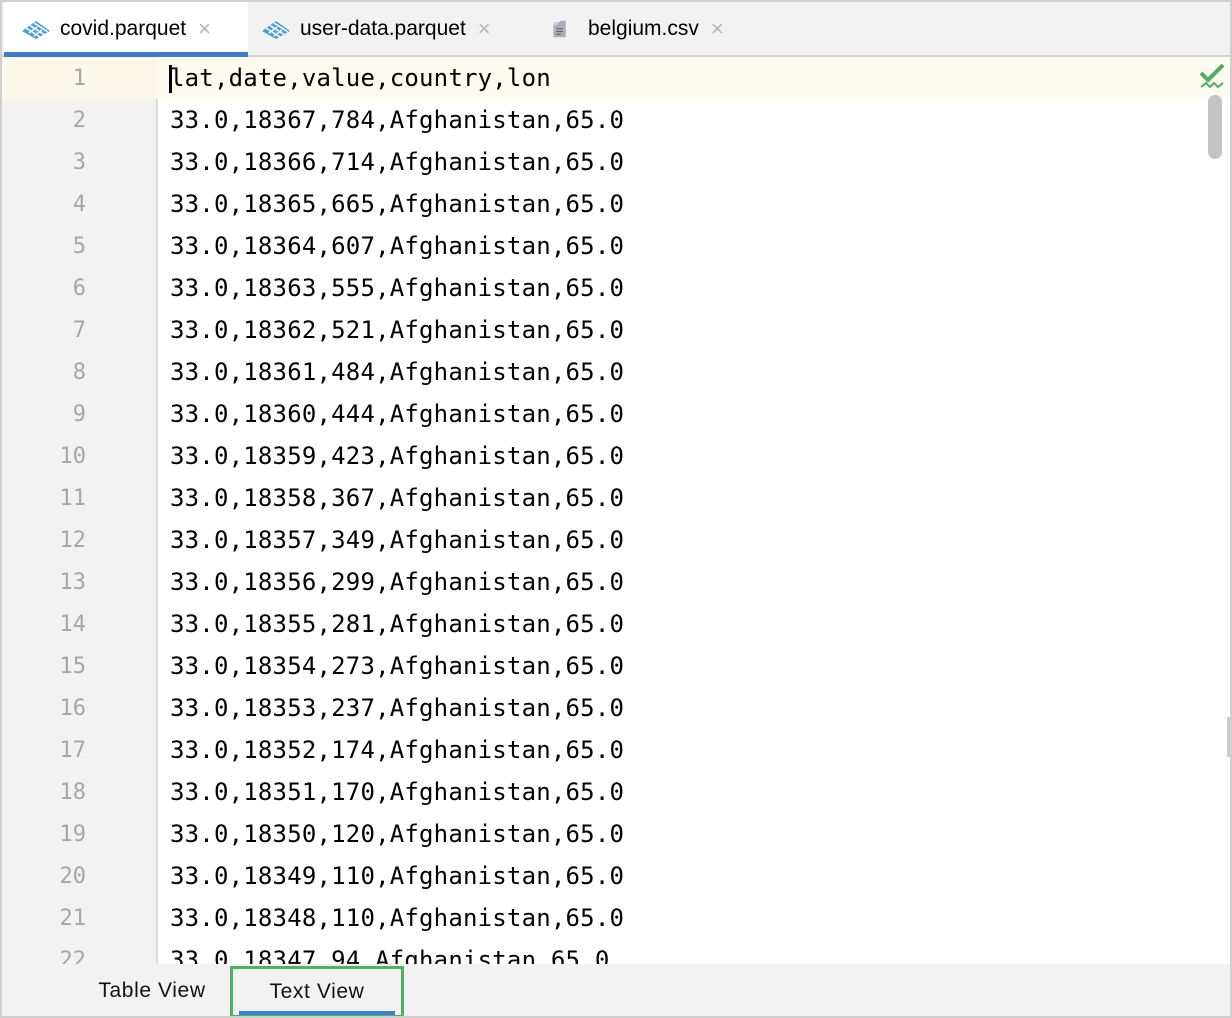  I want to click on line-number: 9, so click(79, 414).